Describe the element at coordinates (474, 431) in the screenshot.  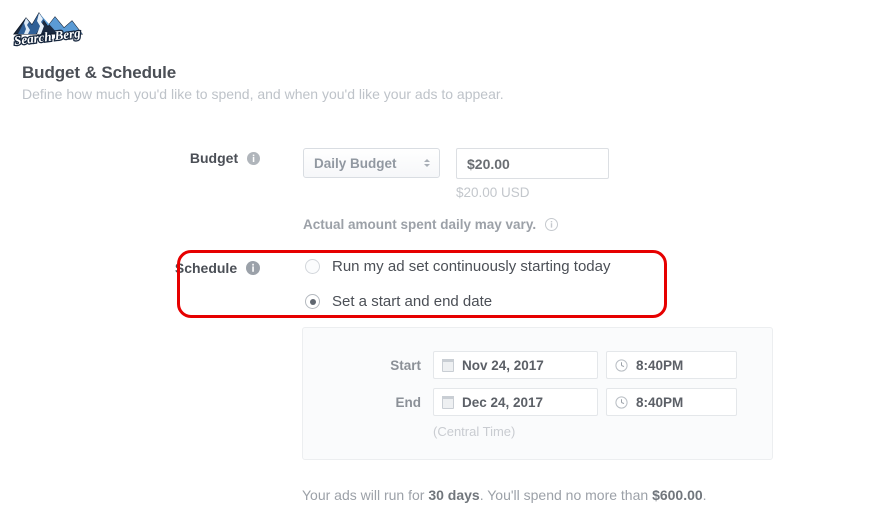
I see `timezone-note: (Central Time)` at that location.